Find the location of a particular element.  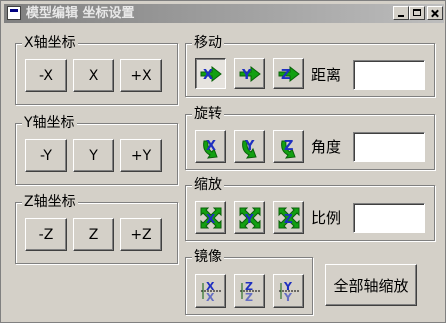

rotate-z-button: Z is located at coordinates (288, 146).